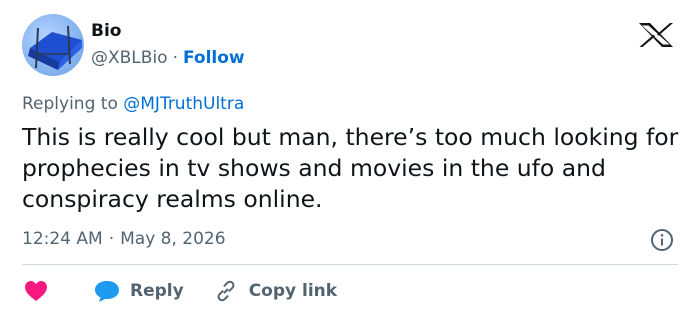 The height and width of the screenshot is (318, 700). I want to click on link-icon, so click(226, 291).